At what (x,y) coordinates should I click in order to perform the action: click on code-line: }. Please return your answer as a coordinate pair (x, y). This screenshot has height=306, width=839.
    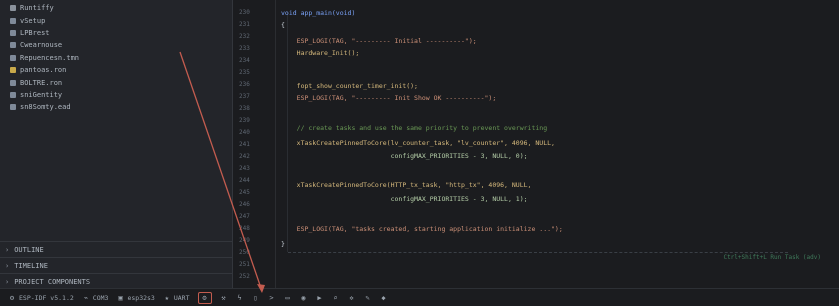
    Looking at the image, I should click on (283, 244).